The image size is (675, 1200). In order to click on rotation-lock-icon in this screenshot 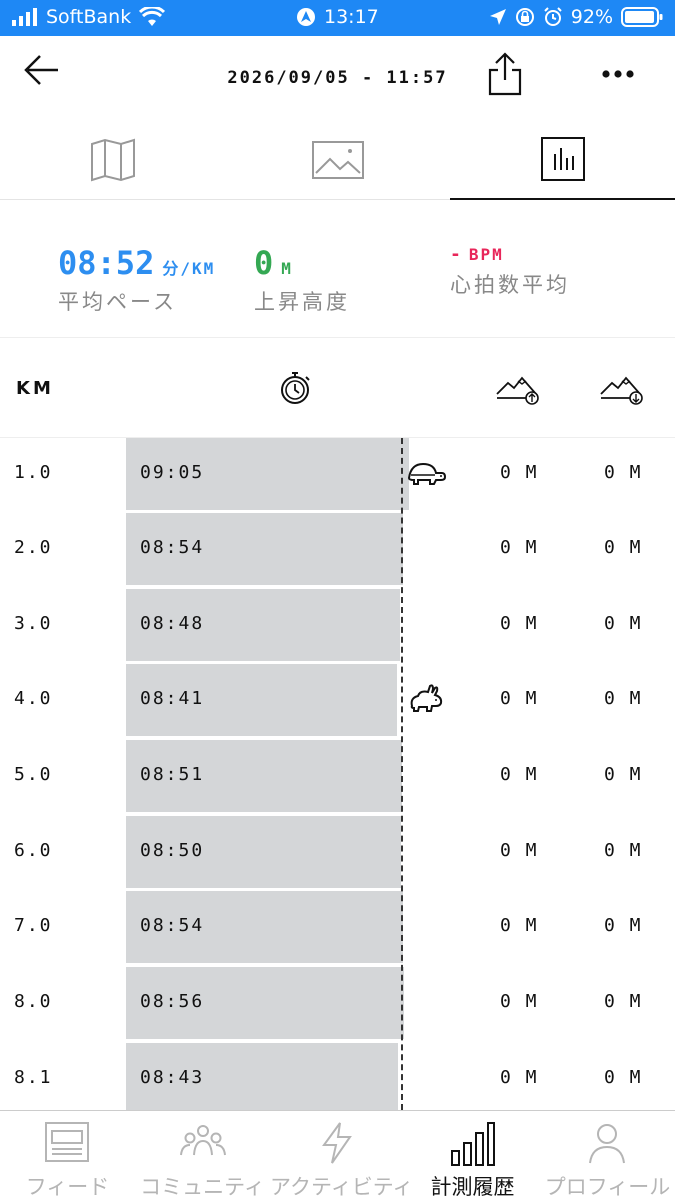, I will do `click(524, 17)`.